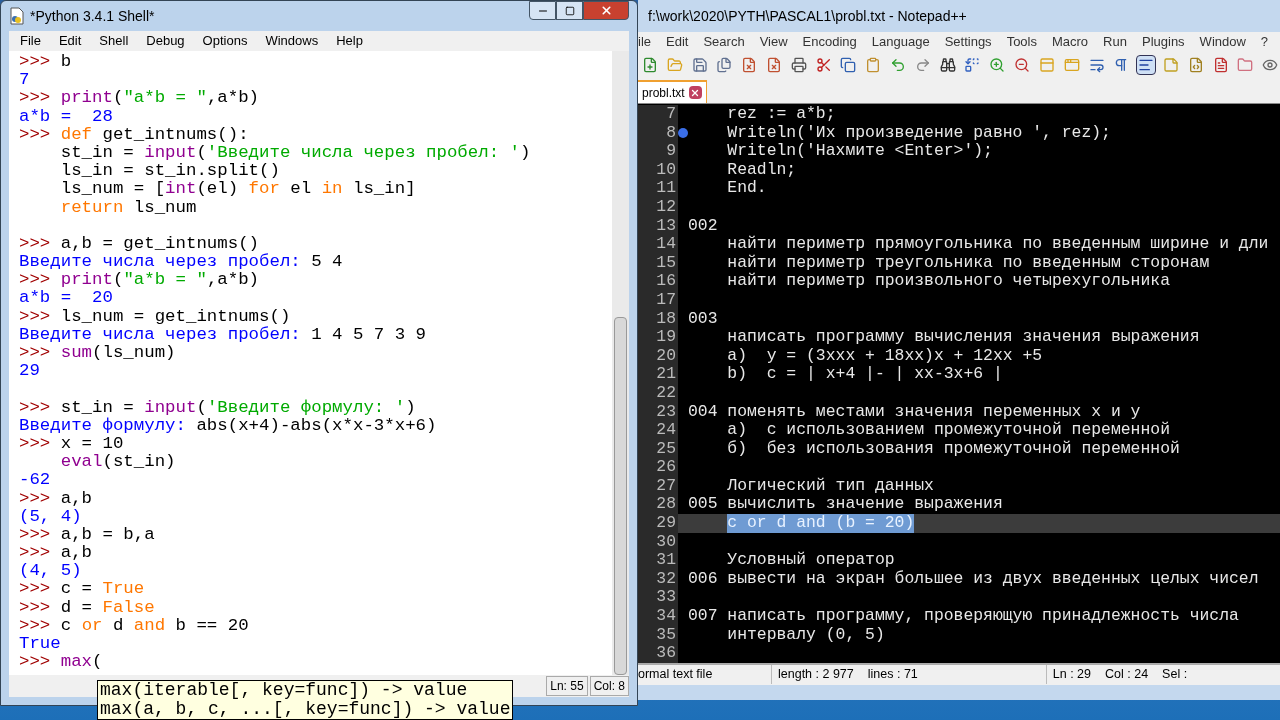 The width and height of the screenshot is (1280, 720). What do you see at coordinates (349, 41) in the screenshot?
I see `menu-item: Help` at bounding box center [349, 41].